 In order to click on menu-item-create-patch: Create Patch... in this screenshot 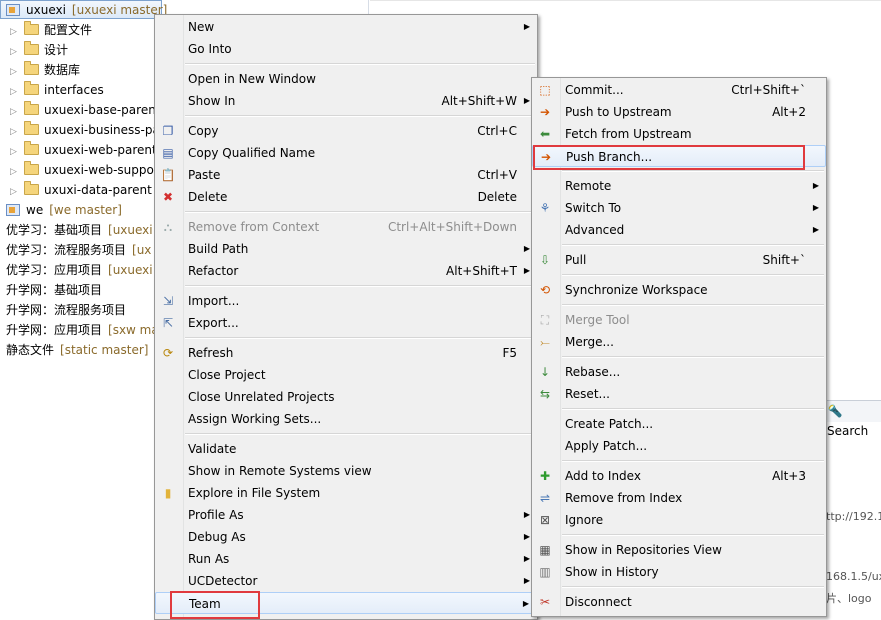, I will do `click(679, 424)`.